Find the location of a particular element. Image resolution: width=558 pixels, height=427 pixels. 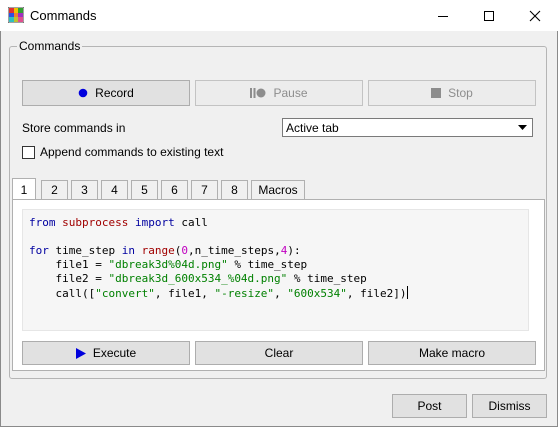

tab-2: 2 is located at coordinates (54, 189).